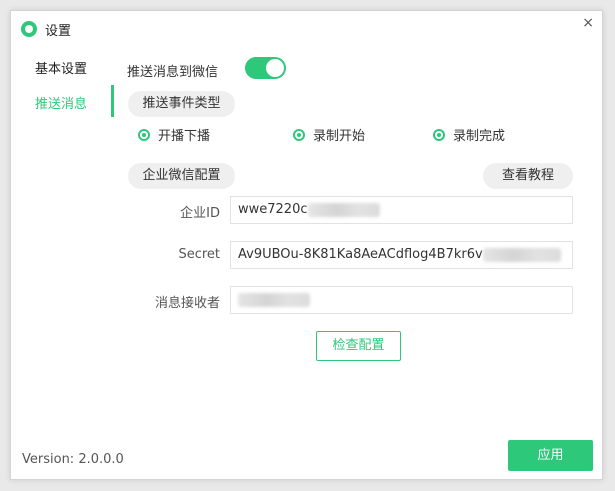 This screenshot has width=615, height=491. What do you see at coordinates (199, 254) in the screenshot?
I see `secret-label: Secret` at bounding box center [199, 254].